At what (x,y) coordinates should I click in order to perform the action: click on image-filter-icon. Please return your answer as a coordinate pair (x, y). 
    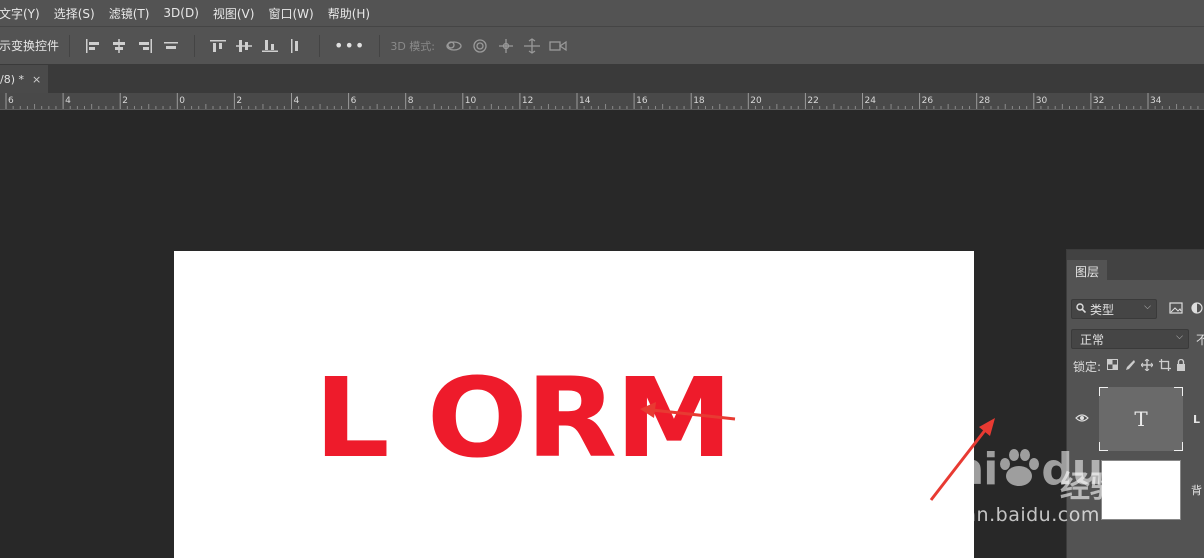
    Looking at the image, I should click on (1176, 309).